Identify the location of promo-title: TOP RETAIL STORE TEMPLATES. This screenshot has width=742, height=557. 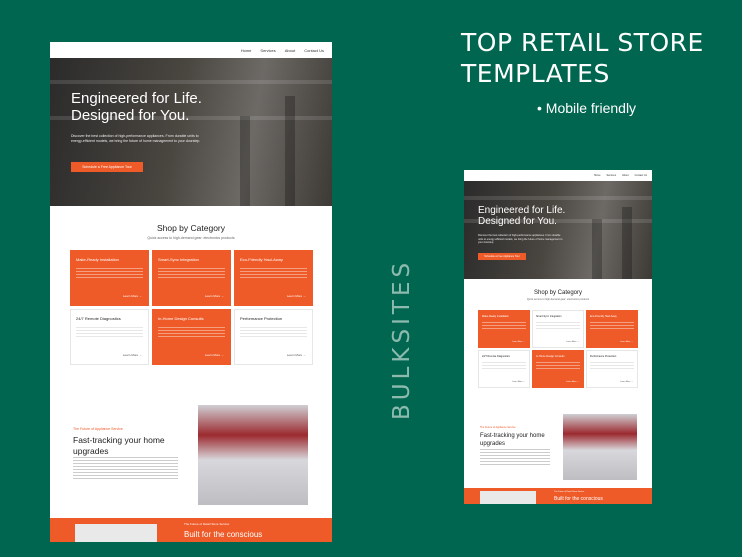
(582, 58).